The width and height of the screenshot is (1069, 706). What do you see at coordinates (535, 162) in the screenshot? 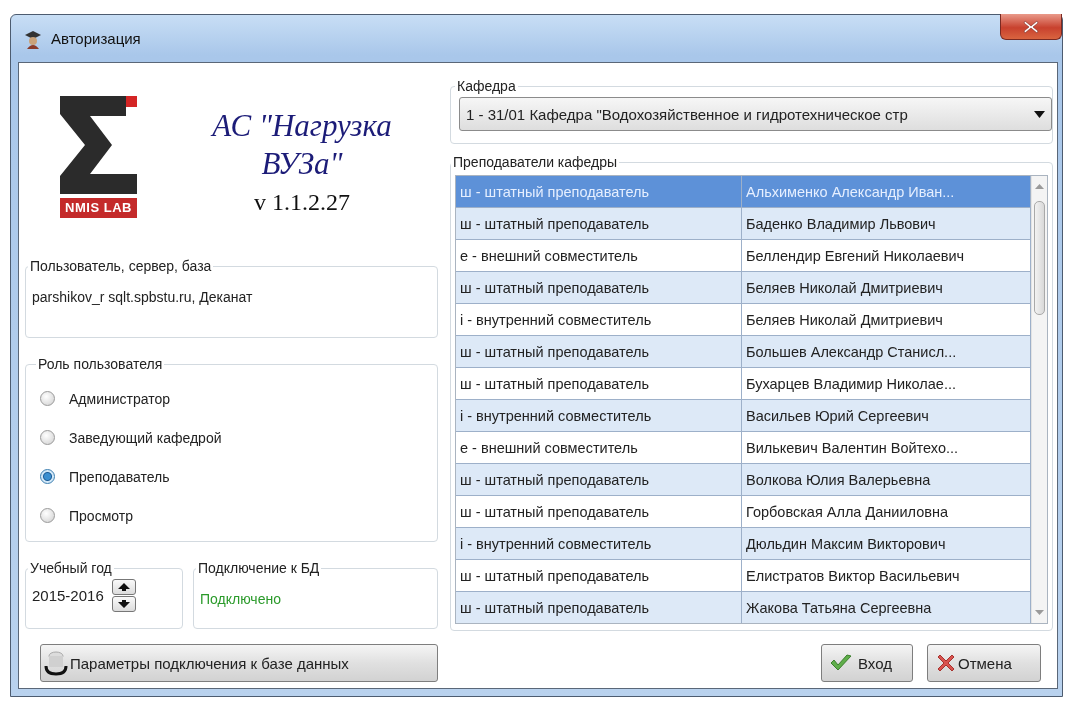
I see `group-label: Преподаватели кафедры` at bounding box center [535, 162].